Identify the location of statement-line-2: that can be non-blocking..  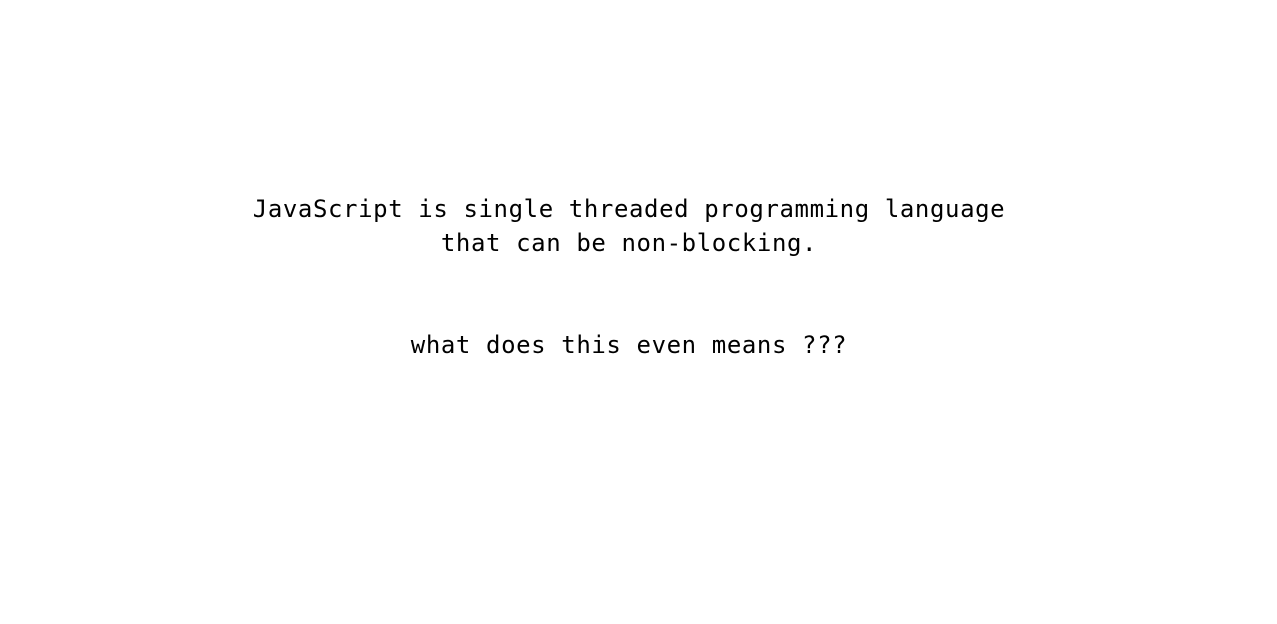
(629, 243).